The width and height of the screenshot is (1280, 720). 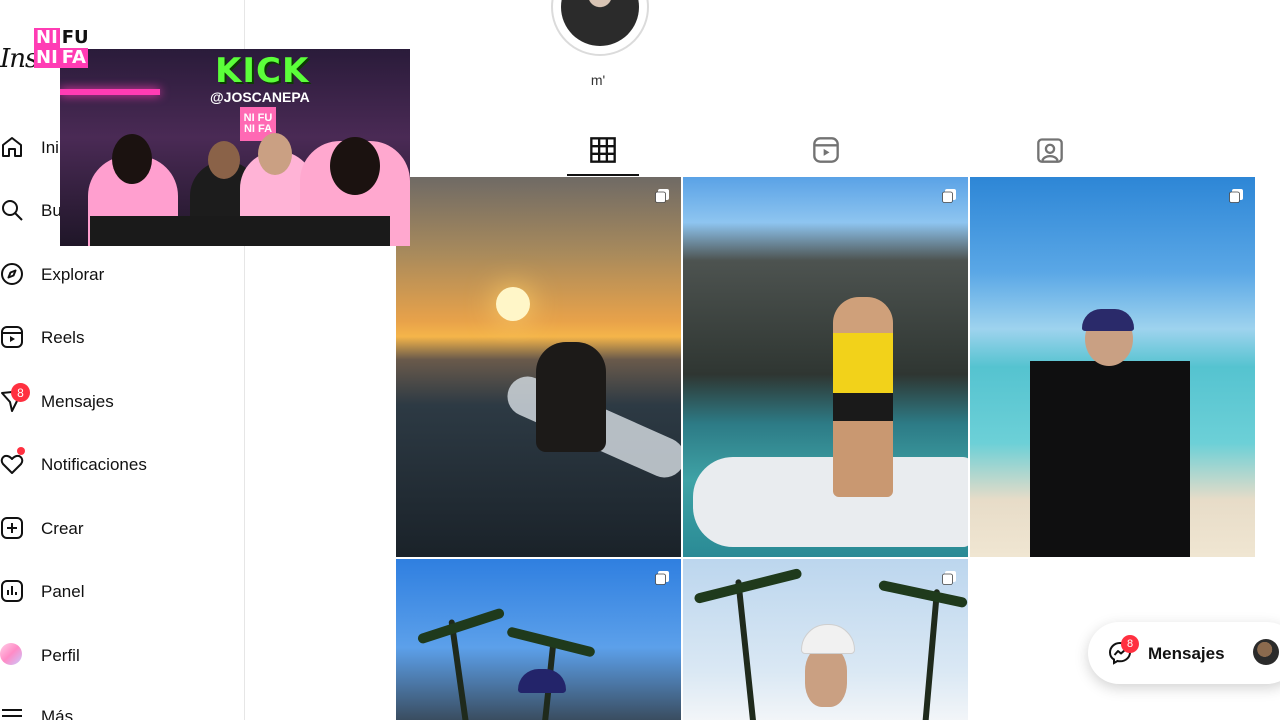 I want to click on nifu-overlay-logo: NI FU NI FA, so click(x=63, y=53).